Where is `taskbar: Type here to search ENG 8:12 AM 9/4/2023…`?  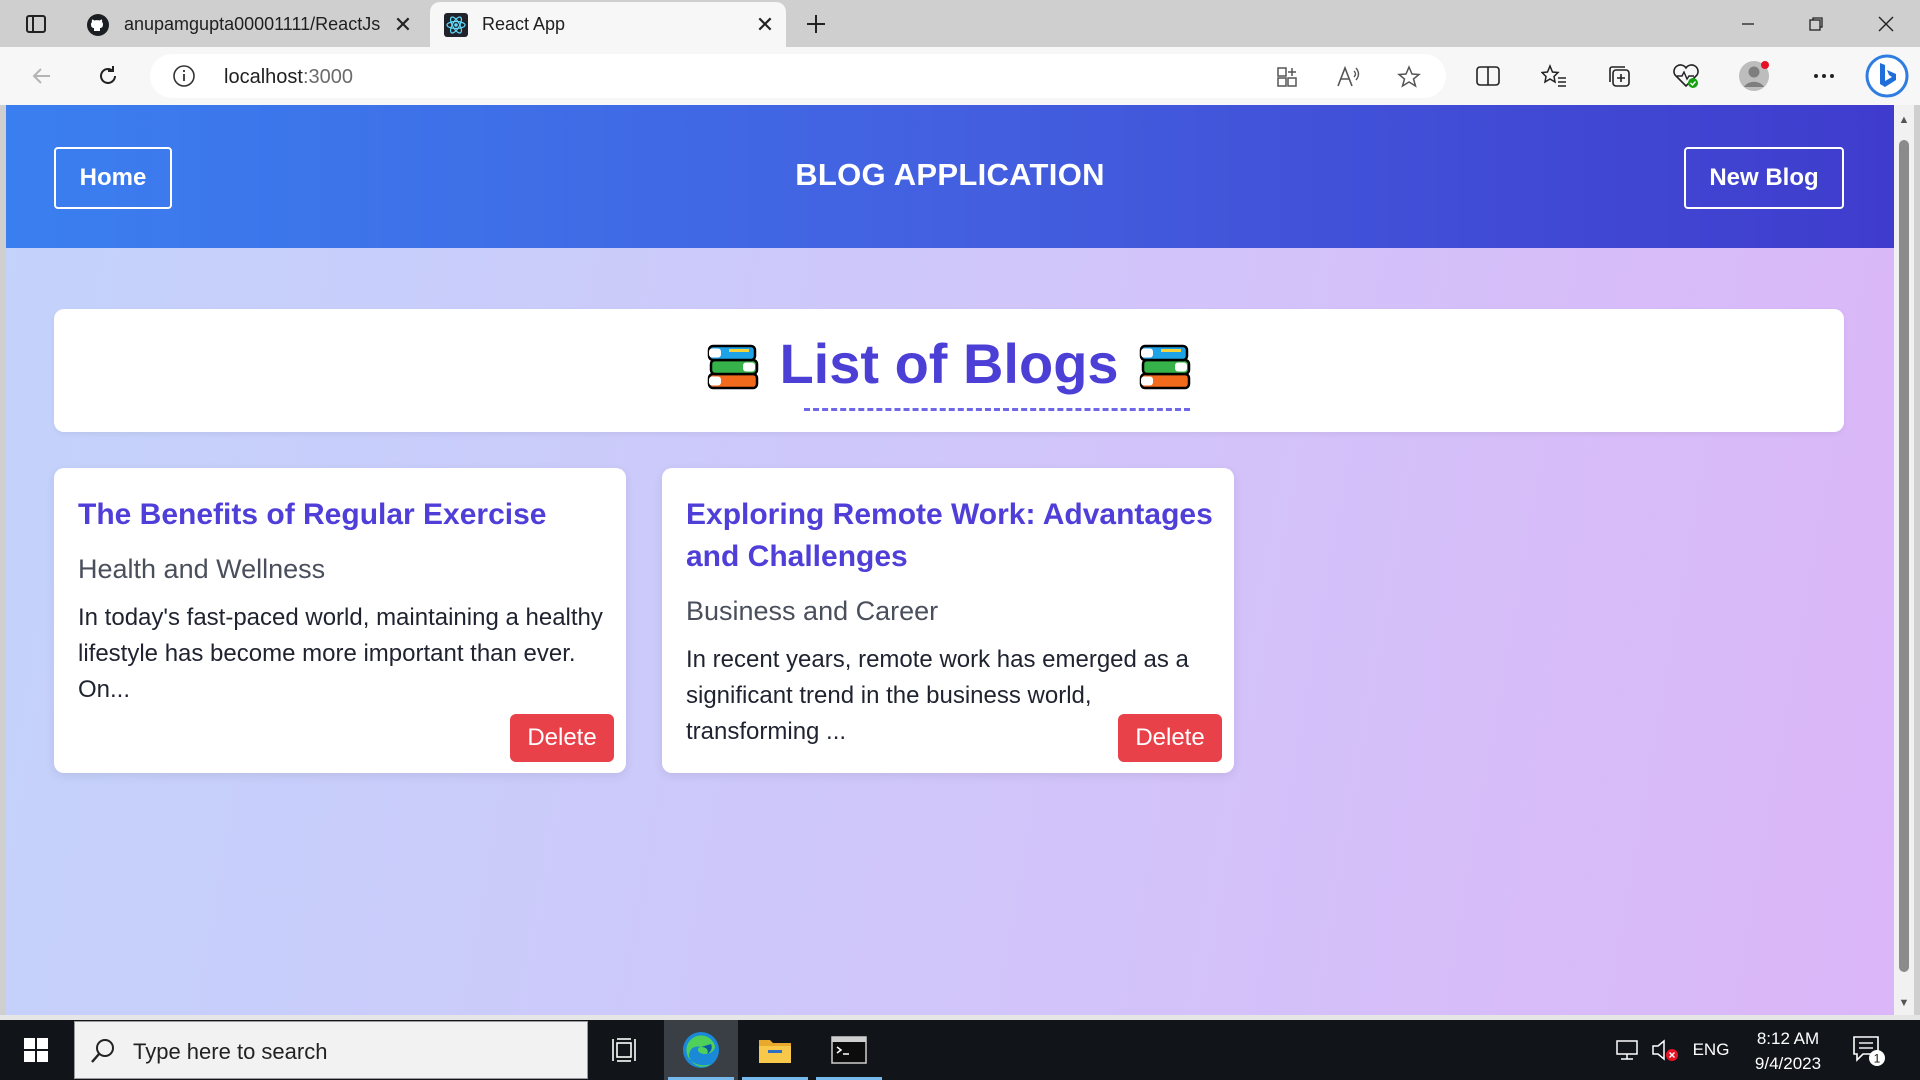
taskbar: Type here to search ENG 8:12 AM 9/4/2023… is located at coordinates (960, 1050).